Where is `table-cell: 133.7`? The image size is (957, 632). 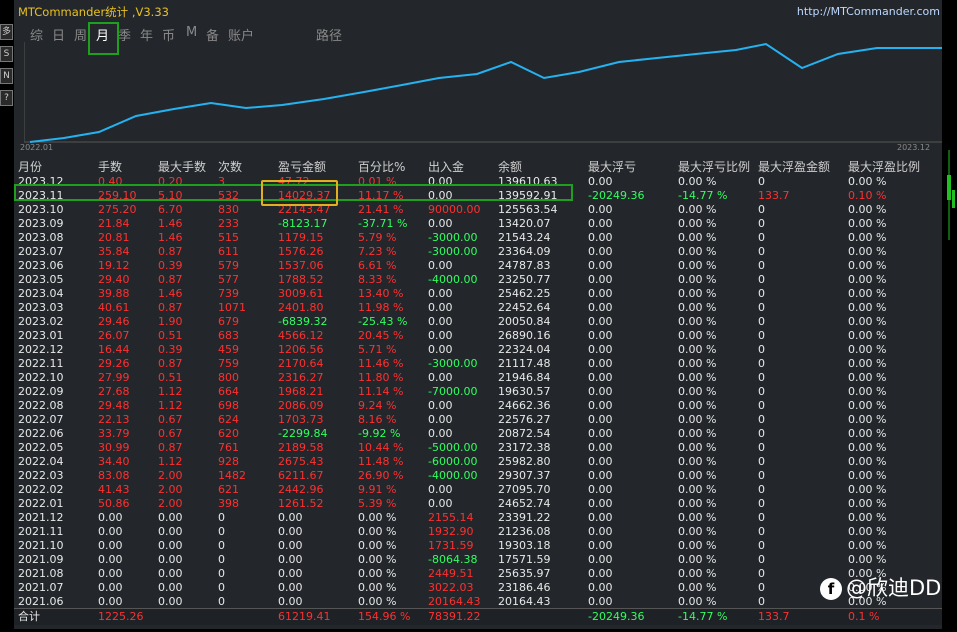 table-cell: 133.7 is located at coordinates (774, 195).